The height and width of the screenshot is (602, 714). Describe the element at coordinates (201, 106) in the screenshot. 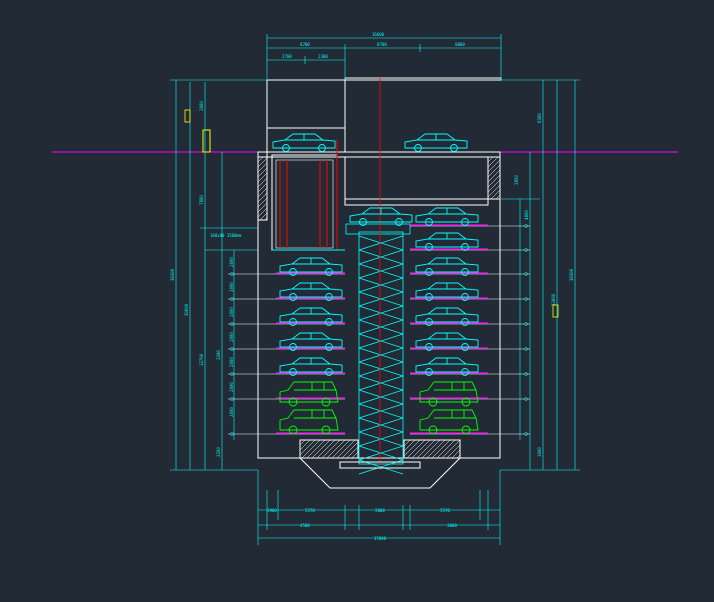

I see `dim-left-top: 2800` at that location.